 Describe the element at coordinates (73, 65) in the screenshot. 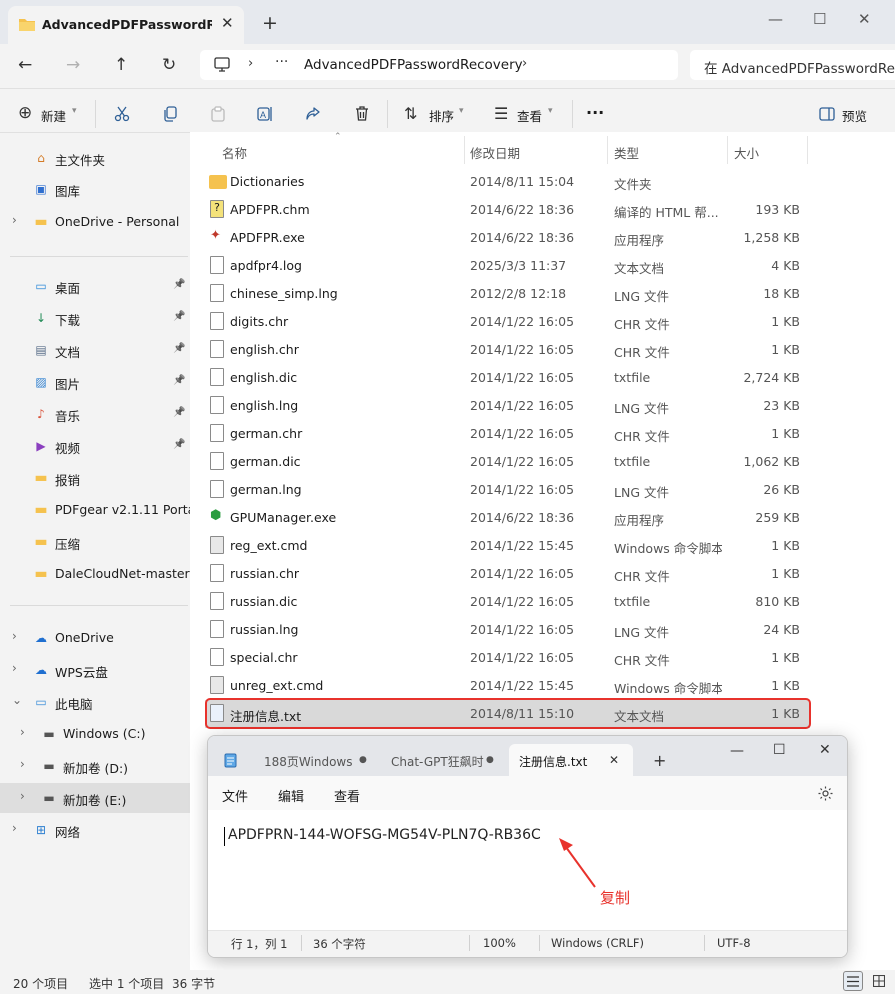

I see `forward-arrow-icon: →` at that location.